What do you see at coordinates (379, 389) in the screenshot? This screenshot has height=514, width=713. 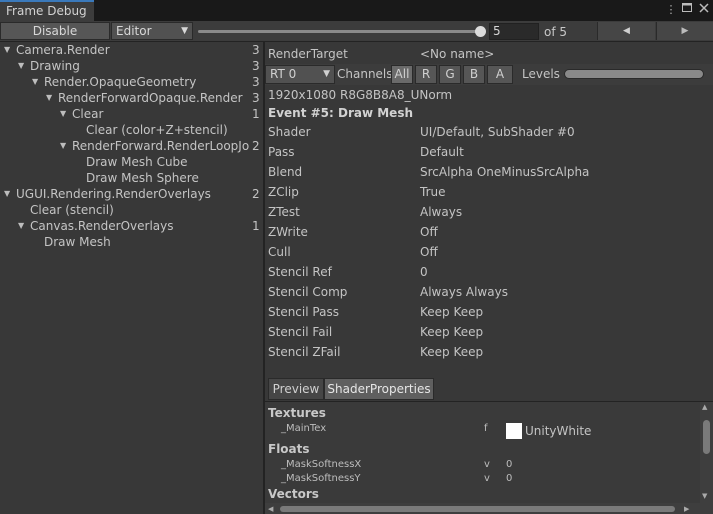 I see `tab-shader-properties: ShaderProperties` at bounding box center [379, 389].